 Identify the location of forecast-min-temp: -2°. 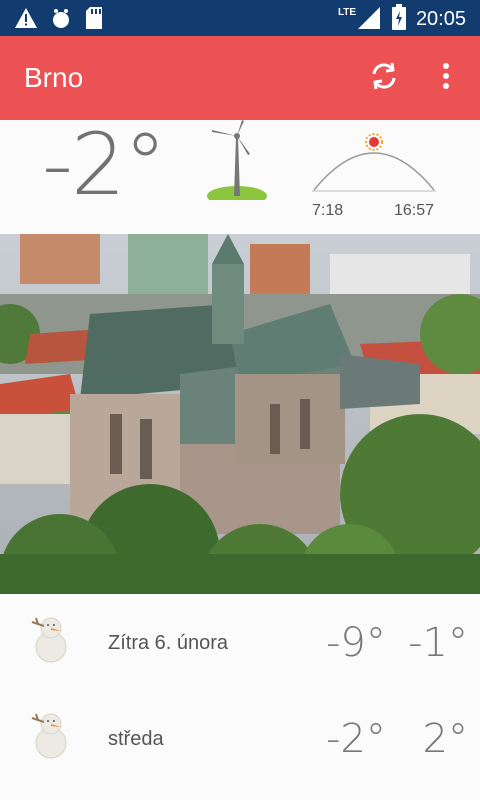
(356, 739).